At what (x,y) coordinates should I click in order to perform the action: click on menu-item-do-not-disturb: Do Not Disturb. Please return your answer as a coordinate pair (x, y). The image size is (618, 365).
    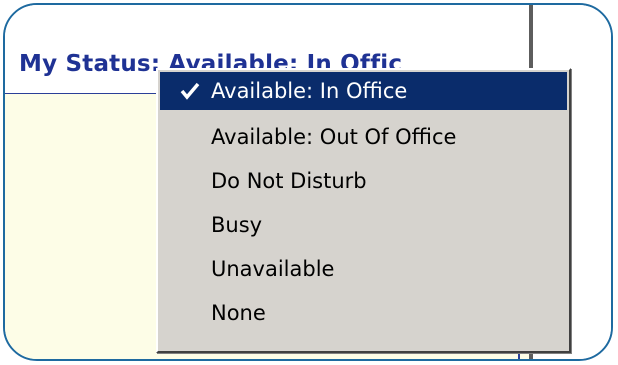
    Looking at the image, I should click on (363, 181).